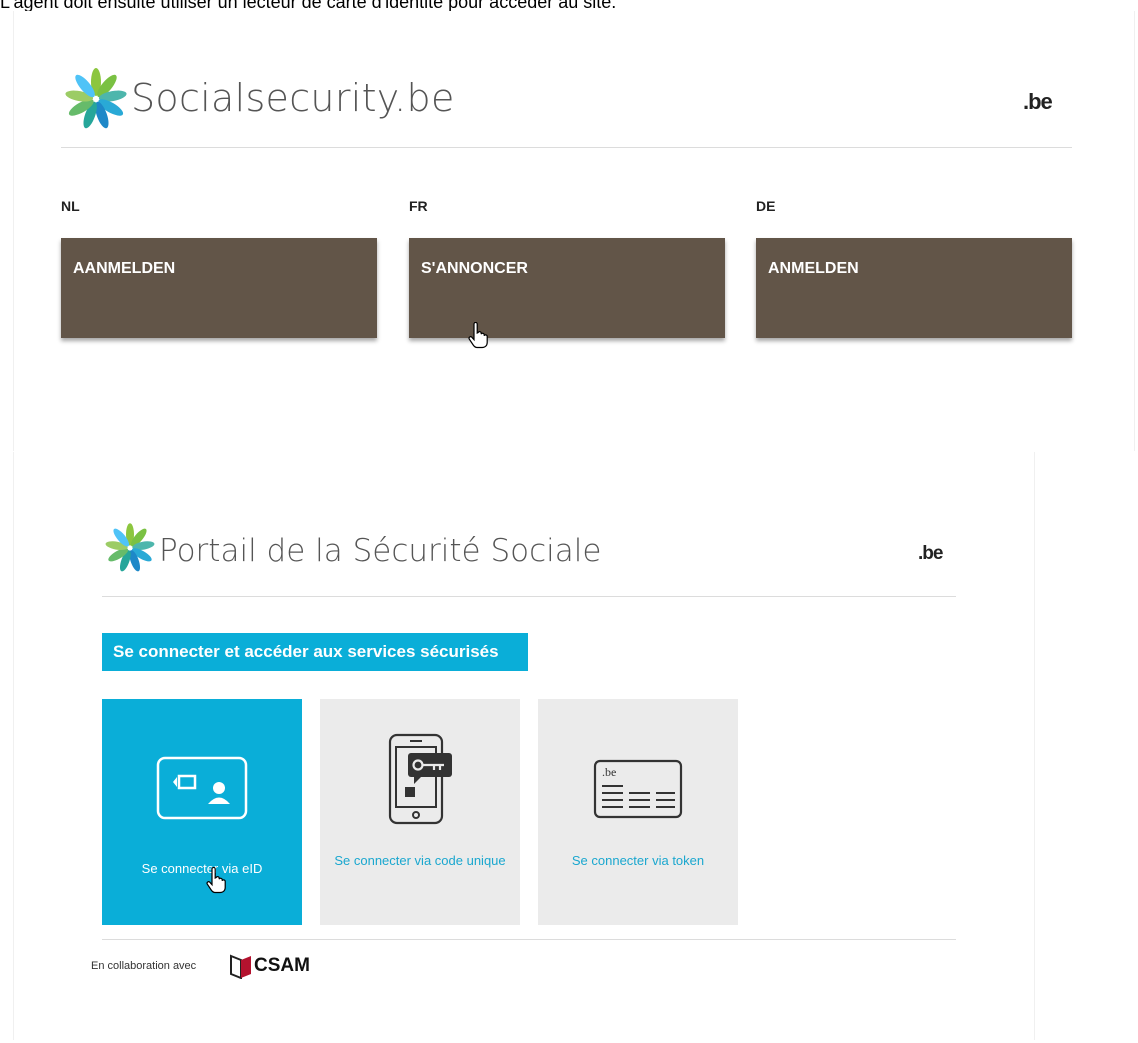 The width and height of the screenshot is (1138, 1043). Describe the element at coordinates (420, 860) in the screenshot. I see `login-option-label: Se connecter via code unique` at that location.